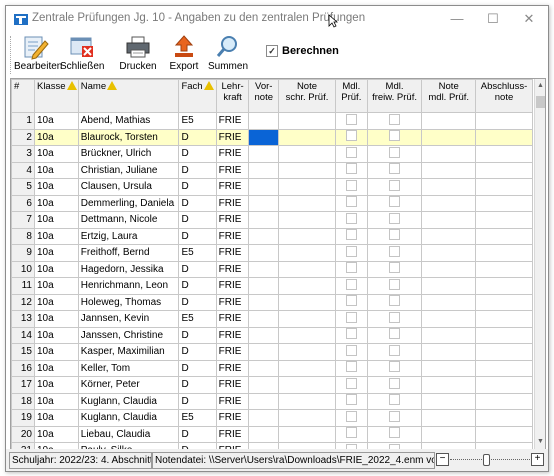 Image resolution: width=554 pixels, height=476 pixels. I want to click on table-row: 6 10a Demmerling, Daniela D FRIE, so click(272, 203).